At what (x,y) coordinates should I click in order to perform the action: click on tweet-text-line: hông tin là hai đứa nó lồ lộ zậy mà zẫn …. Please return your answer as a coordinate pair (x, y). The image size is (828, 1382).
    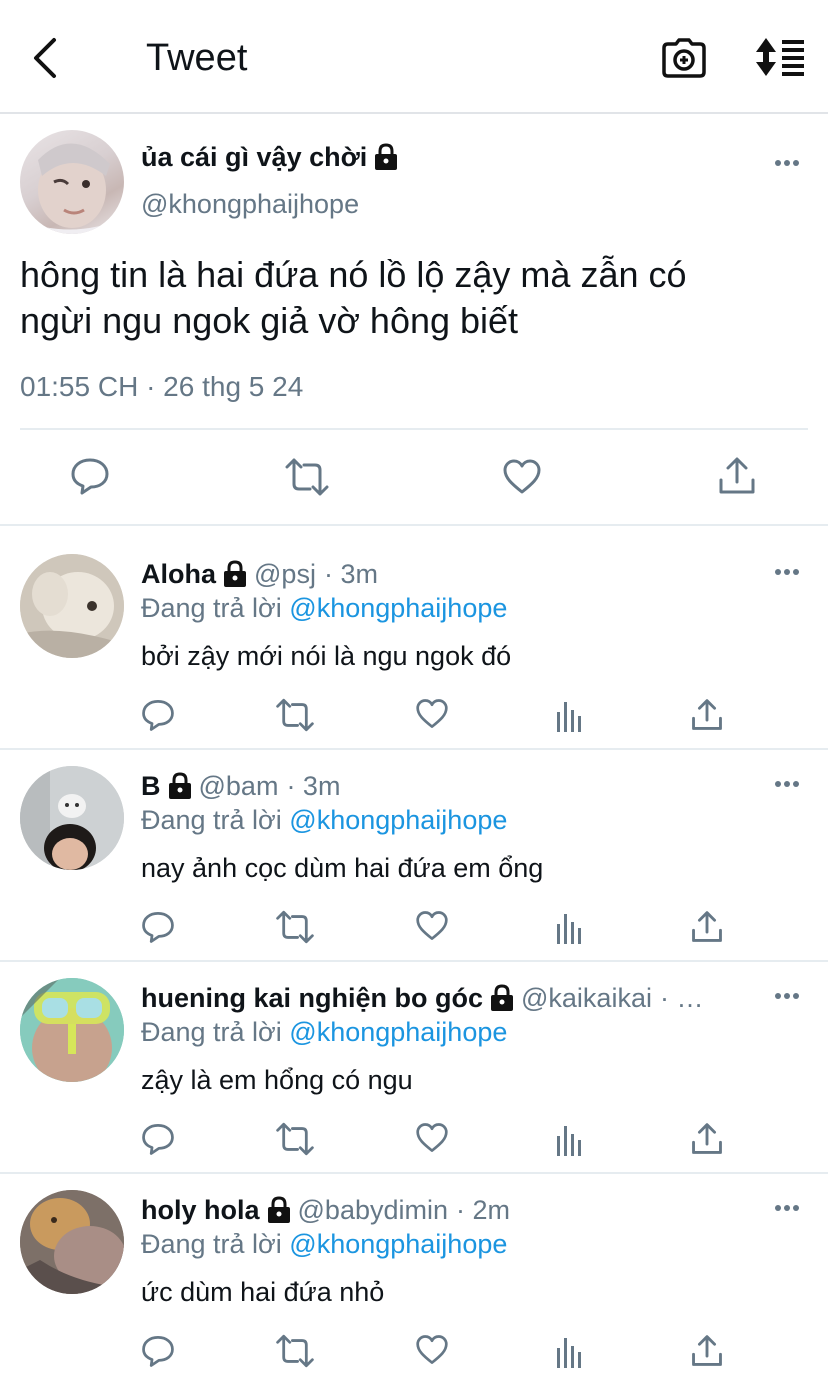
    Looking at the image, I should click on (353, 274).